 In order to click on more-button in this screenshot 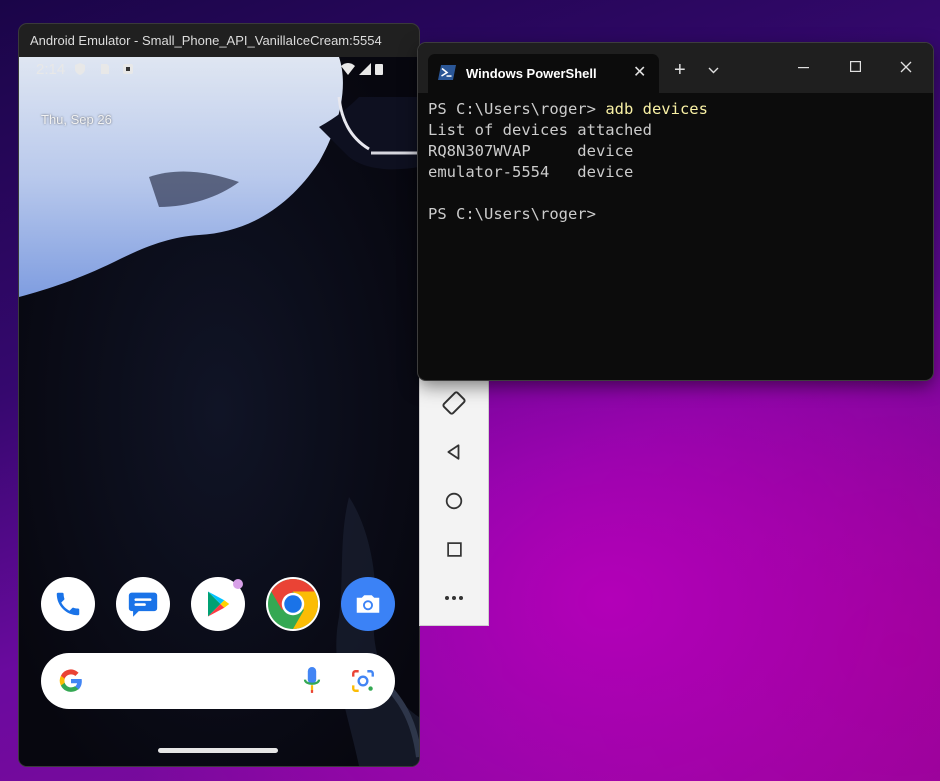, I will do `click(454, 598)`.